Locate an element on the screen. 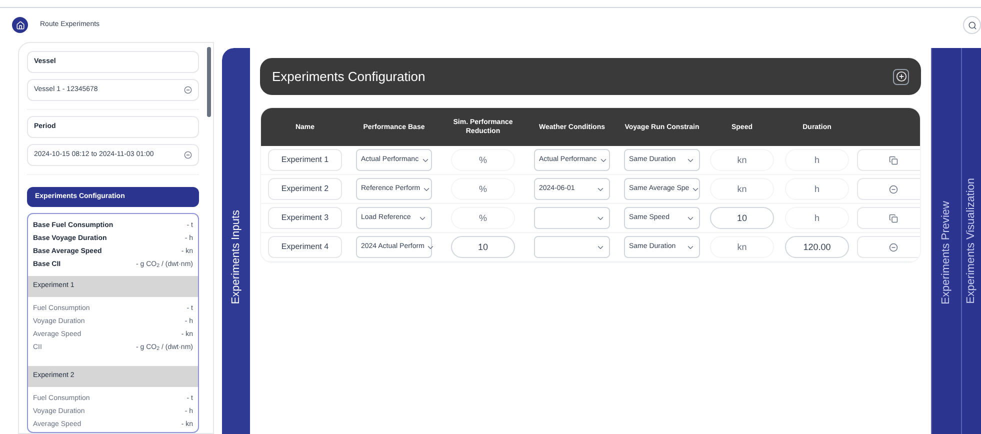 The width and height of the screenshot is (981, 434). name-field: Experiment 1 is located at coordinates (305, 160).